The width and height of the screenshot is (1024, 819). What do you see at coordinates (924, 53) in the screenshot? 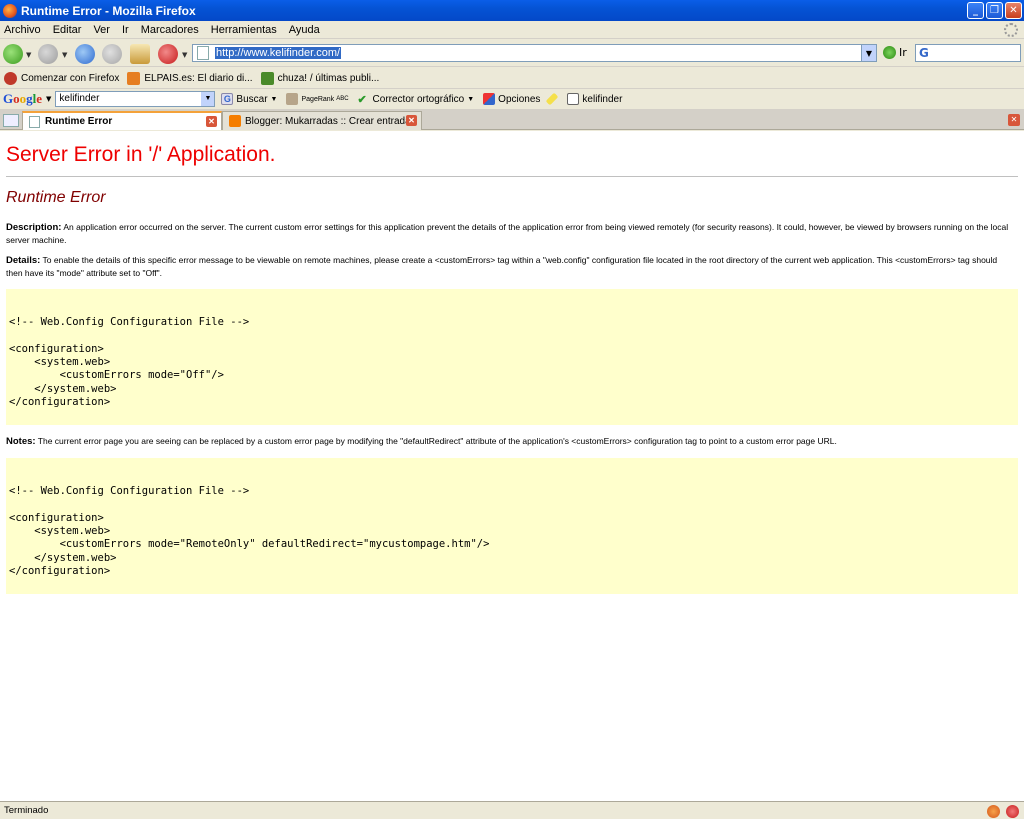
I see `google-search-icon: G` at bounding box center [924, 53].